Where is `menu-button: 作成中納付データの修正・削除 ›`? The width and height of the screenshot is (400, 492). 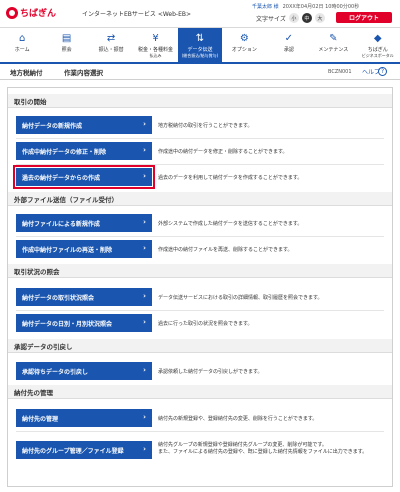
menu-button: 作成中納付データの修正・削除 › is located at coordinates (84, 151).